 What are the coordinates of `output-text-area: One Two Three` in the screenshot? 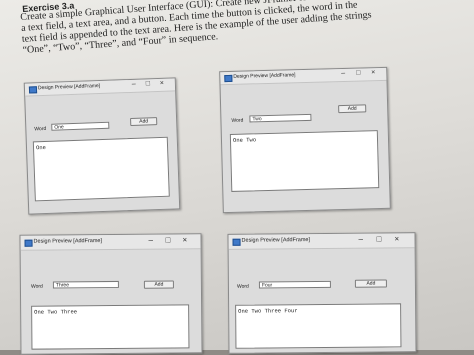 It's located at (110, 327).